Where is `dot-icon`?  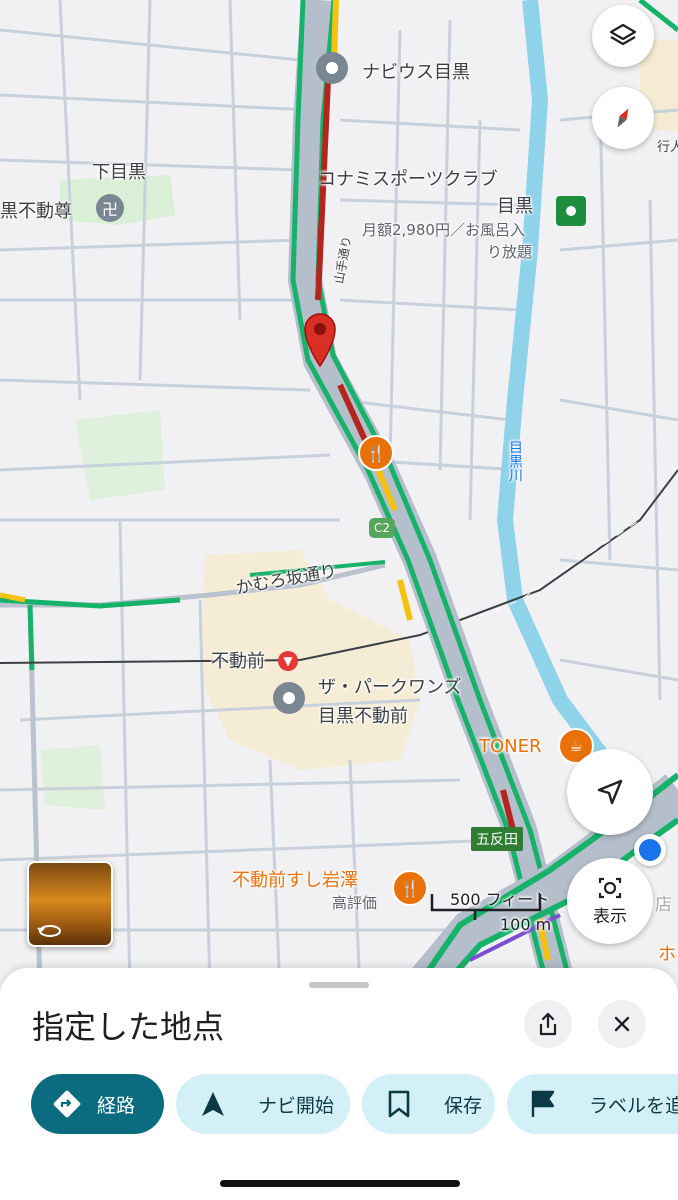
dot-icon is located at coordinates (332, 68).